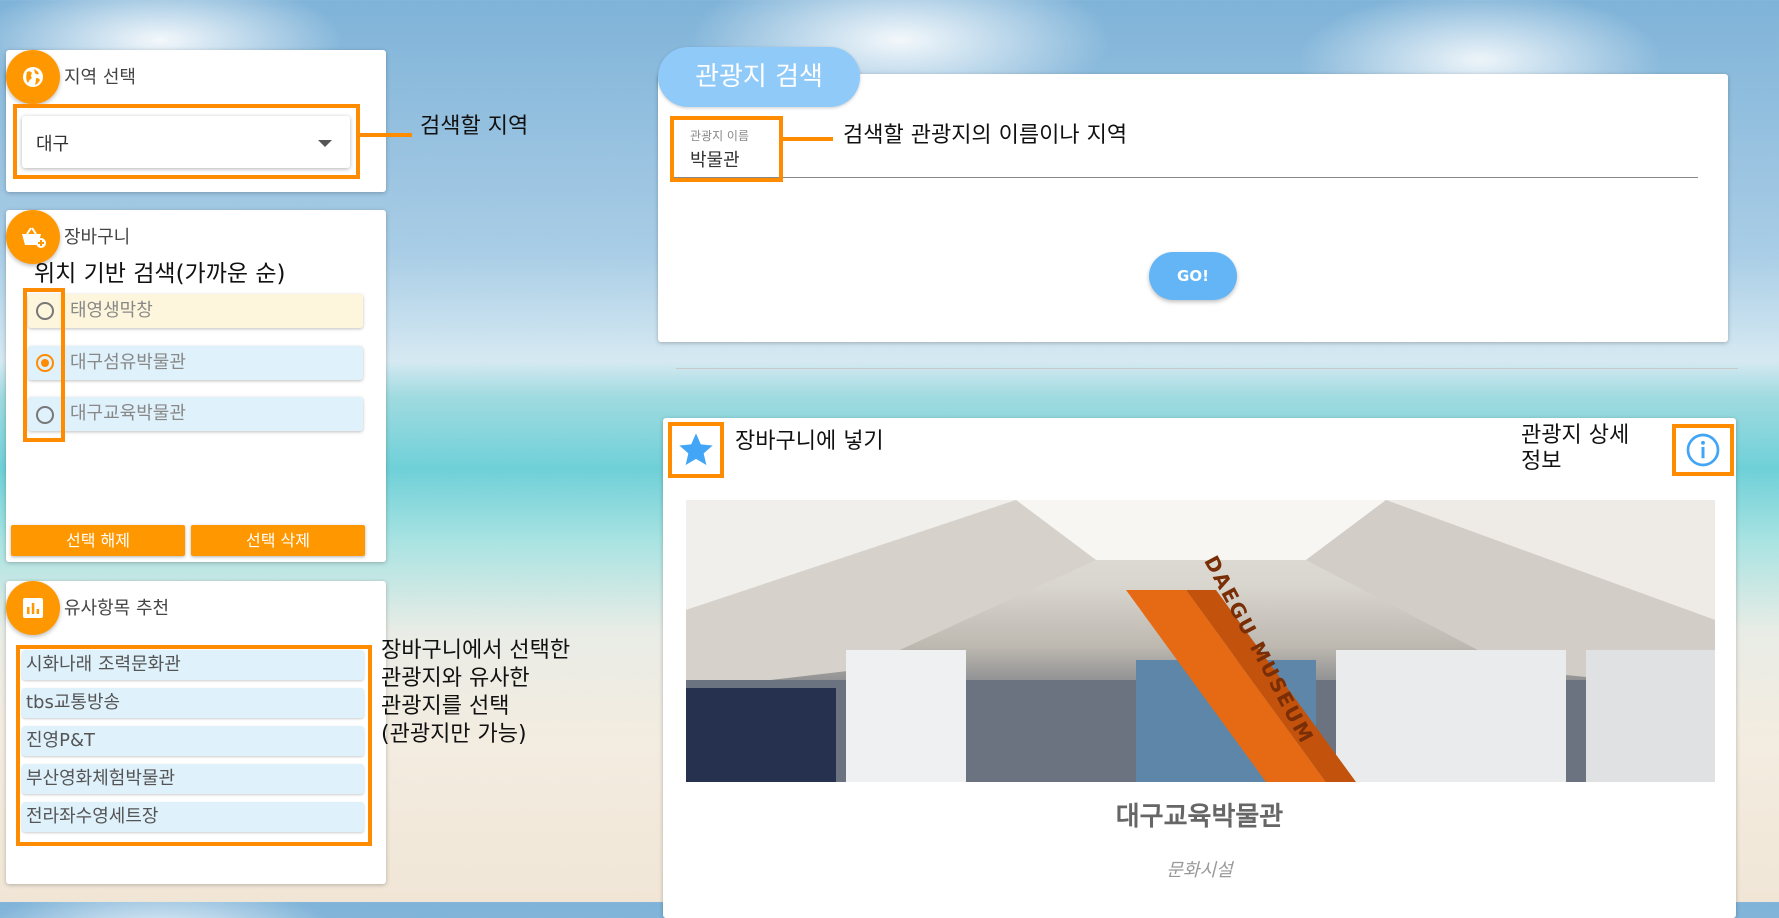 The height and width of the screenshot is (918, 1779). What do you see at coordinates (100, 77) in the screenshot?
I see `region-title: 지역 선택` at bounding box center [100, 77].